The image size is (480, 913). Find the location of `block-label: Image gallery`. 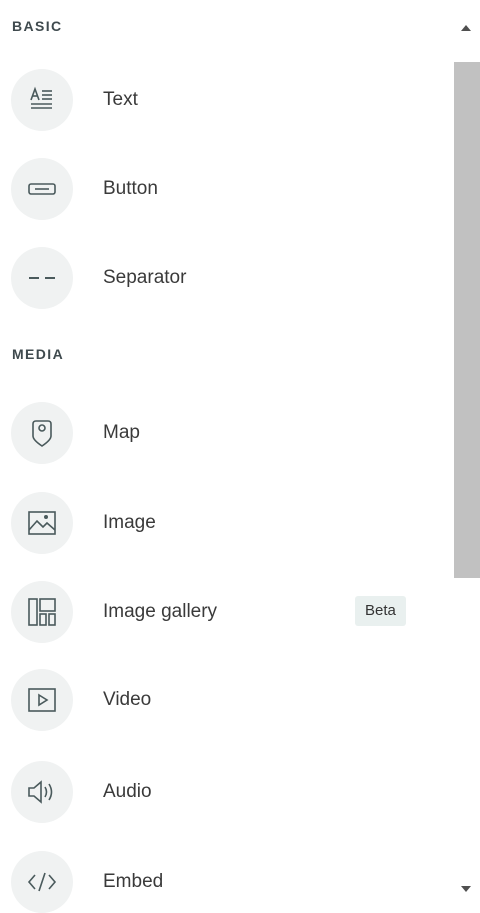

block-label: Image gallery is located at coordinates (160, 611).